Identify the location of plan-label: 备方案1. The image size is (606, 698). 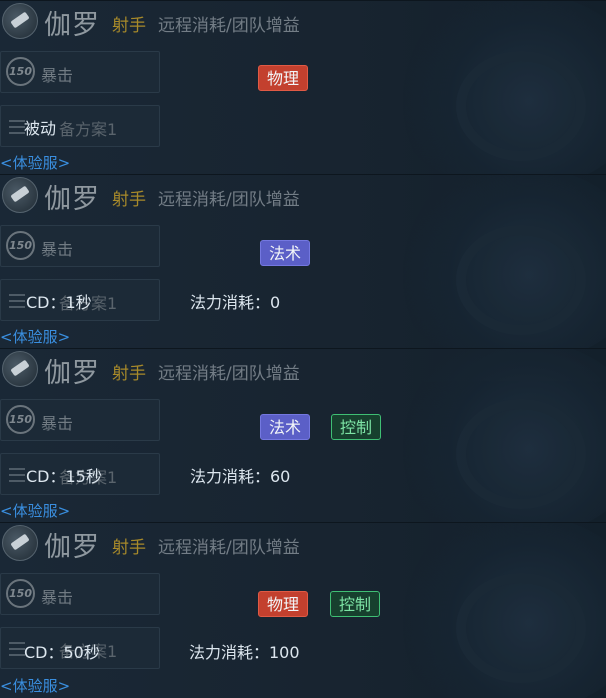
(88, 129).